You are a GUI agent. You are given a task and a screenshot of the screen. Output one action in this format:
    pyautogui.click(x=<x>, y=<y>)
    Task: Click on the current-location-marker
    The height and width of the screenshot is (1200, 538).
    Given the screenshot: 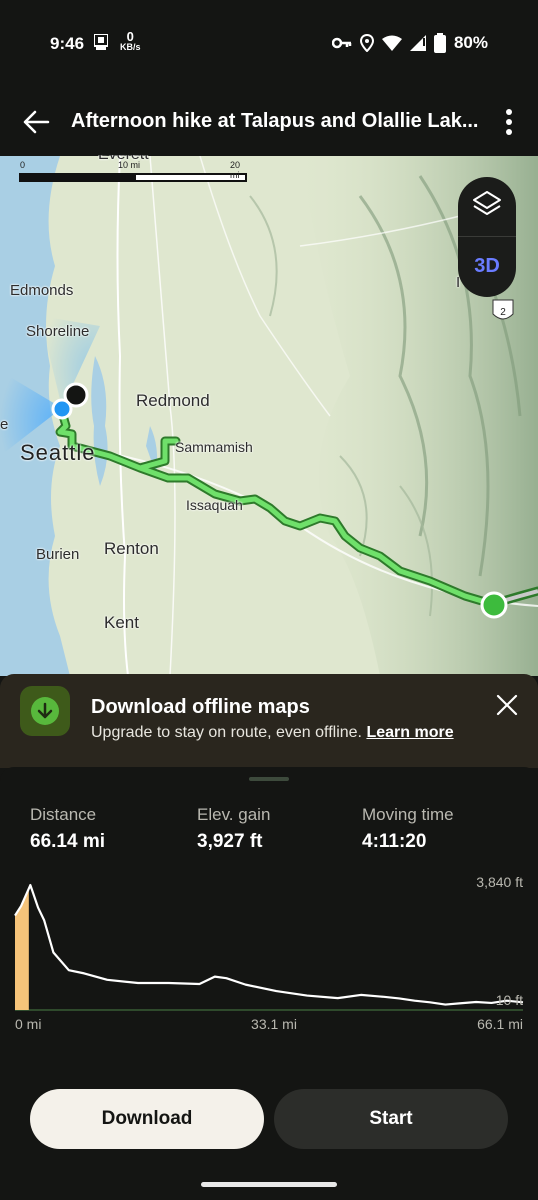 What is the action you would take?
    pyautogui.click(x=62, y=409)
    